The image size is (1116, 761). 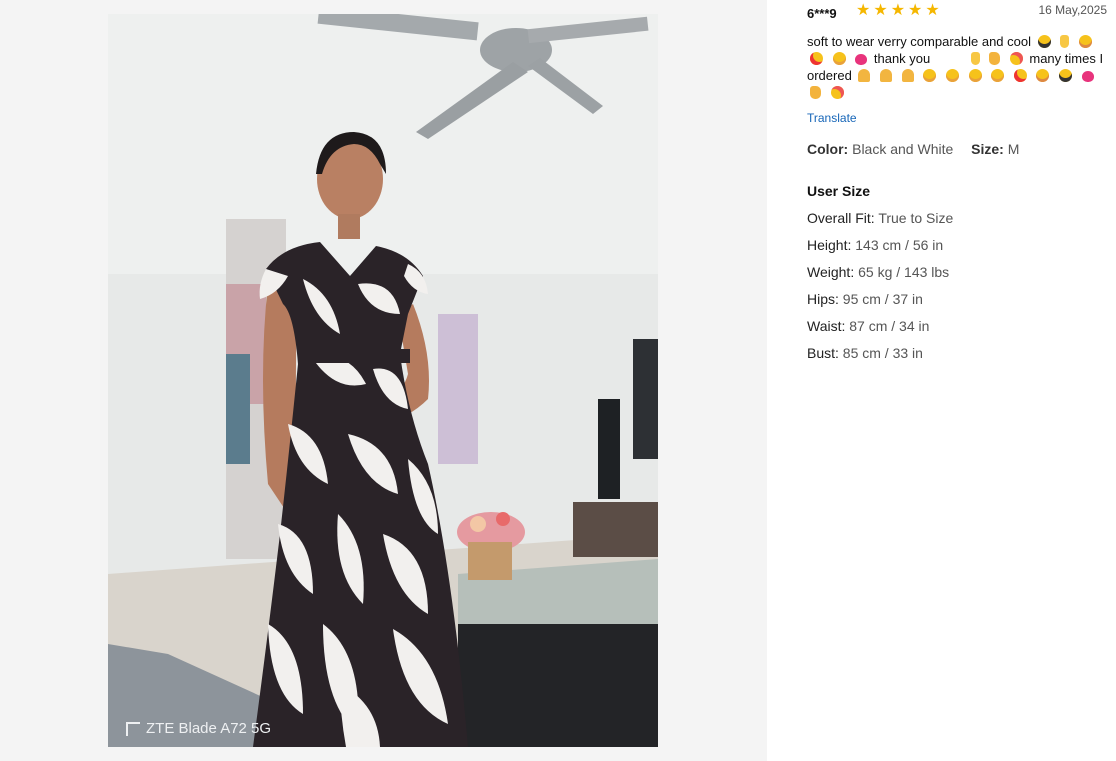 I want to click on review-text-part-2: thank you, so click(x=902, y=58).